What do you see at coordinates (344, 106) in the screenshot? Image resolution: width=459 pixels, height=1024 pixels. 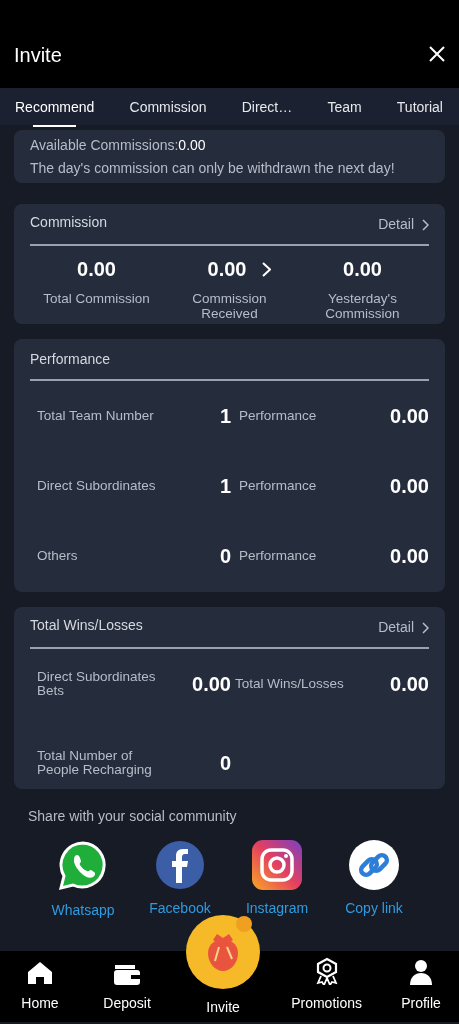 I see `tab: Team` at bounding box center [344, 106].